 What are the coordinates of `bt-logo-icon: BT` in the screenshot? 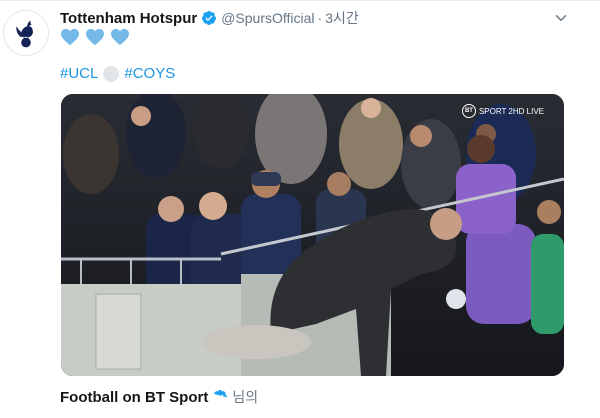 It's located at (468, 111).